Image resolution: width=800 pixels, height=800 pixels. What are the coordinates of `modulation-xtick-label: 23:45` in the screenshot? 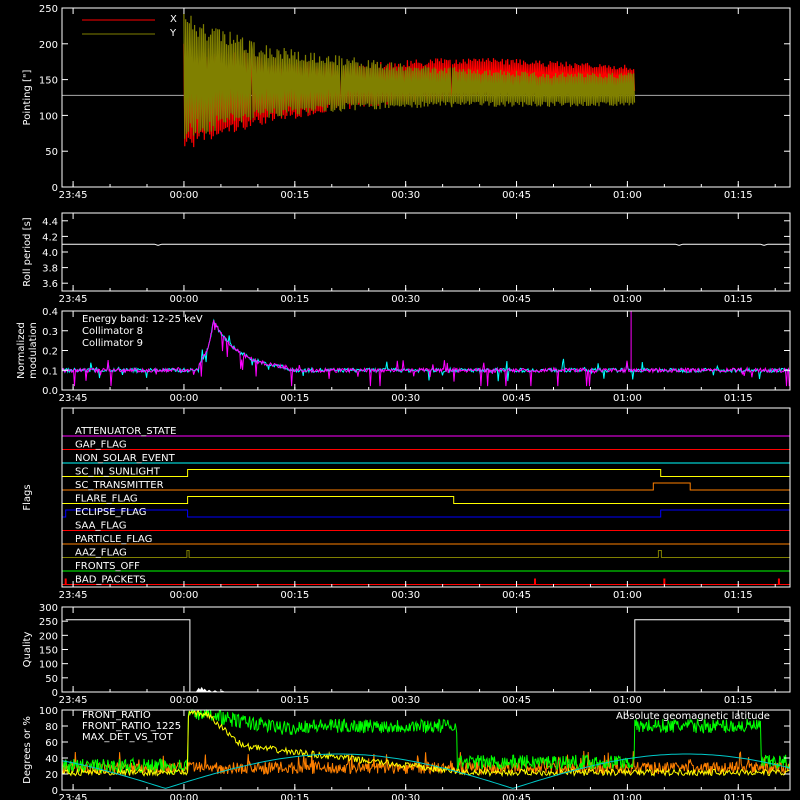 It's located at (73, 398).